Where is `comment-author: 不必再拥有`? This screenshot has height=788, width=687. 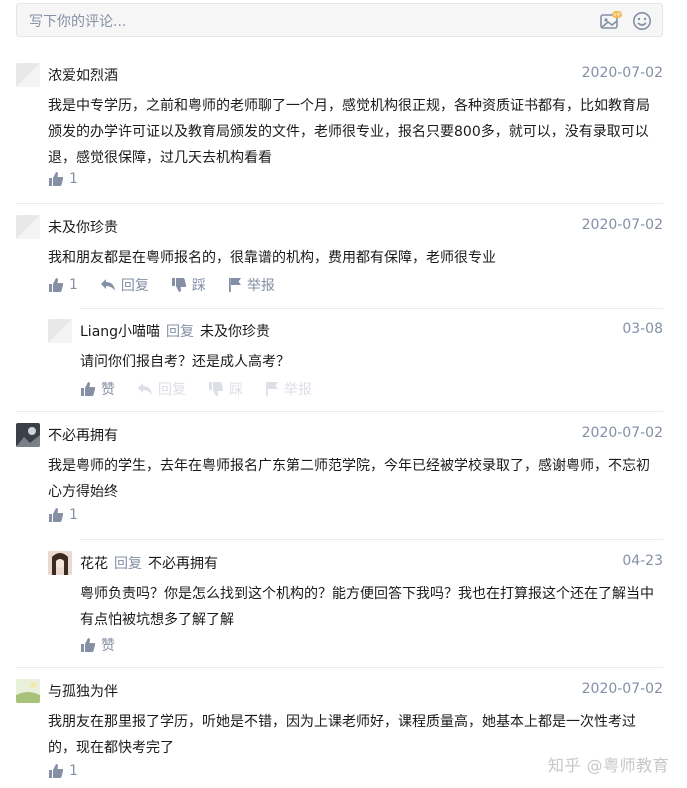 comment-author: 不必再拥有 is located at coordinates (83, 435).